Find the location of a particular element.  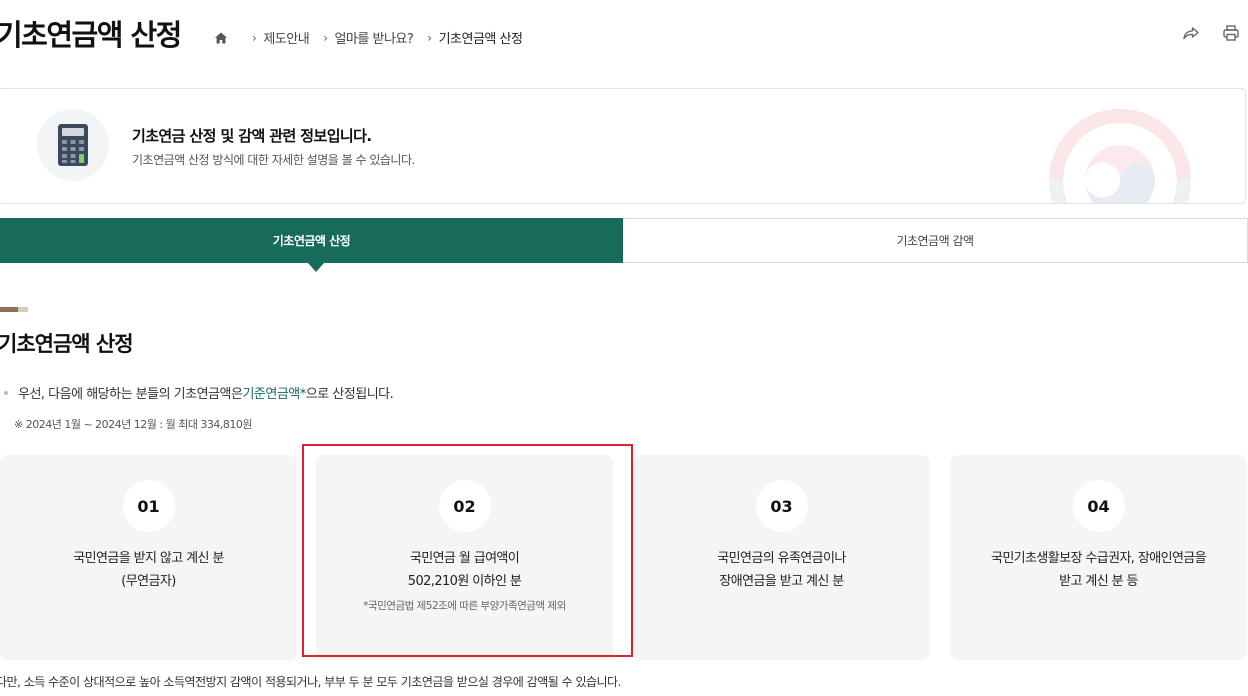

card-line: 받고 계신 분 등 is located at coordinates (1098, 581).